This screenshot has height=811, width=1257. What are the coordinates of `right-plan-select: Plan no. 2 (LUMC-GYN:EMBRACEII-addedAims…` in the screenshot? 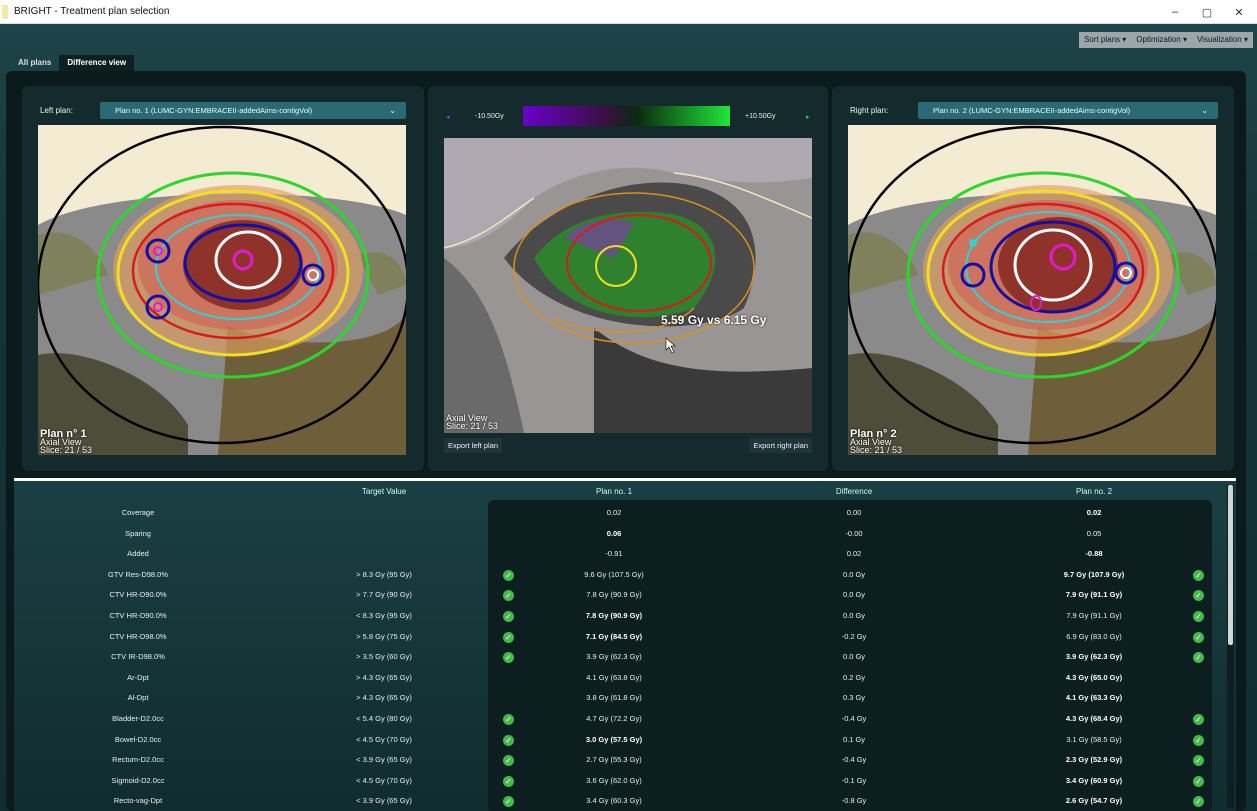 It's located at (1068, 110).